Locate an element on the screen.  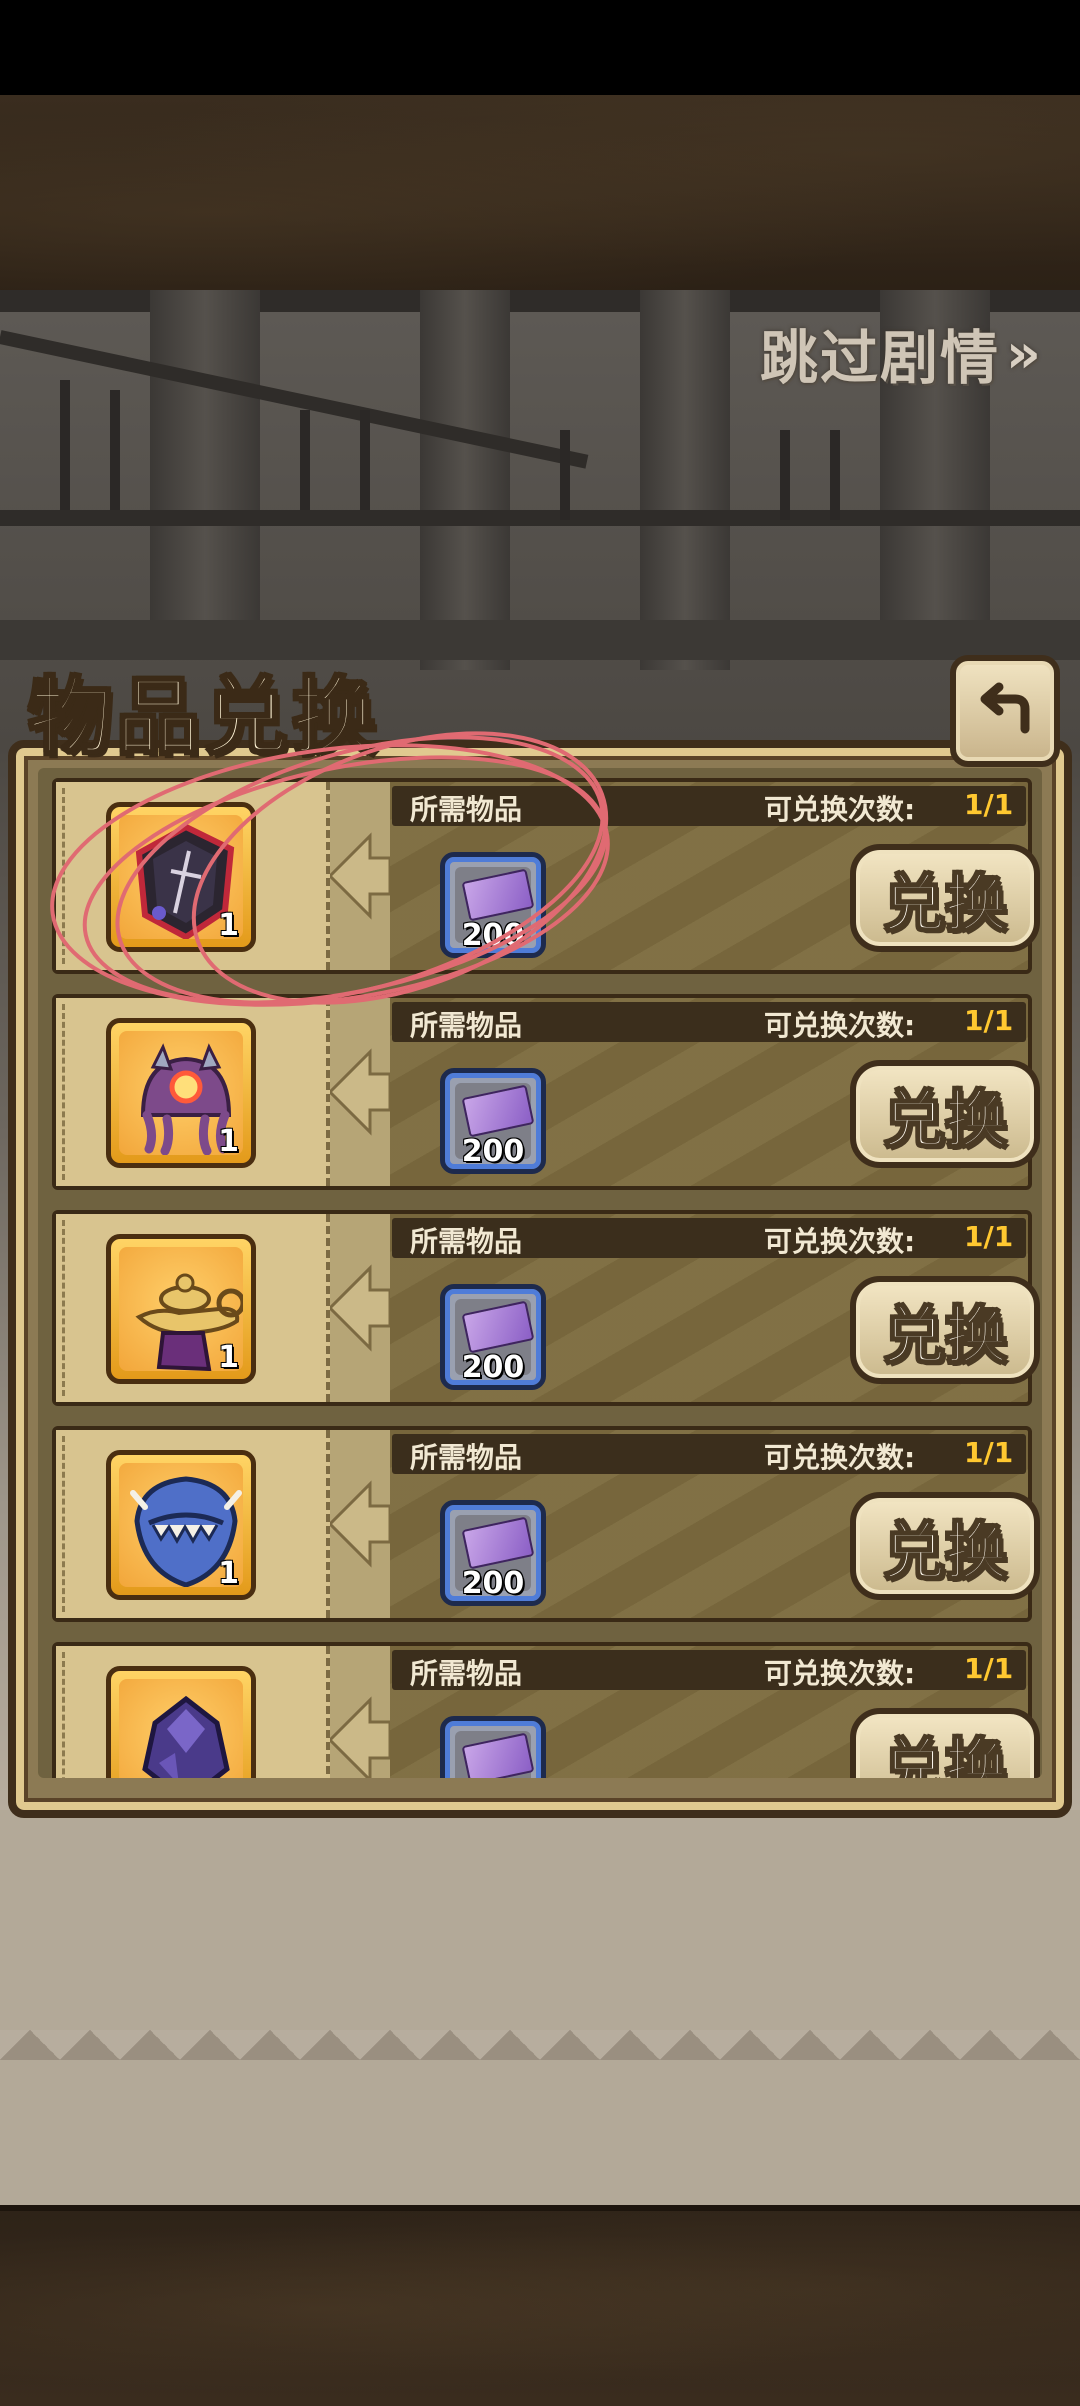
return-arrow-icon is located at coordinates (1005, 708).